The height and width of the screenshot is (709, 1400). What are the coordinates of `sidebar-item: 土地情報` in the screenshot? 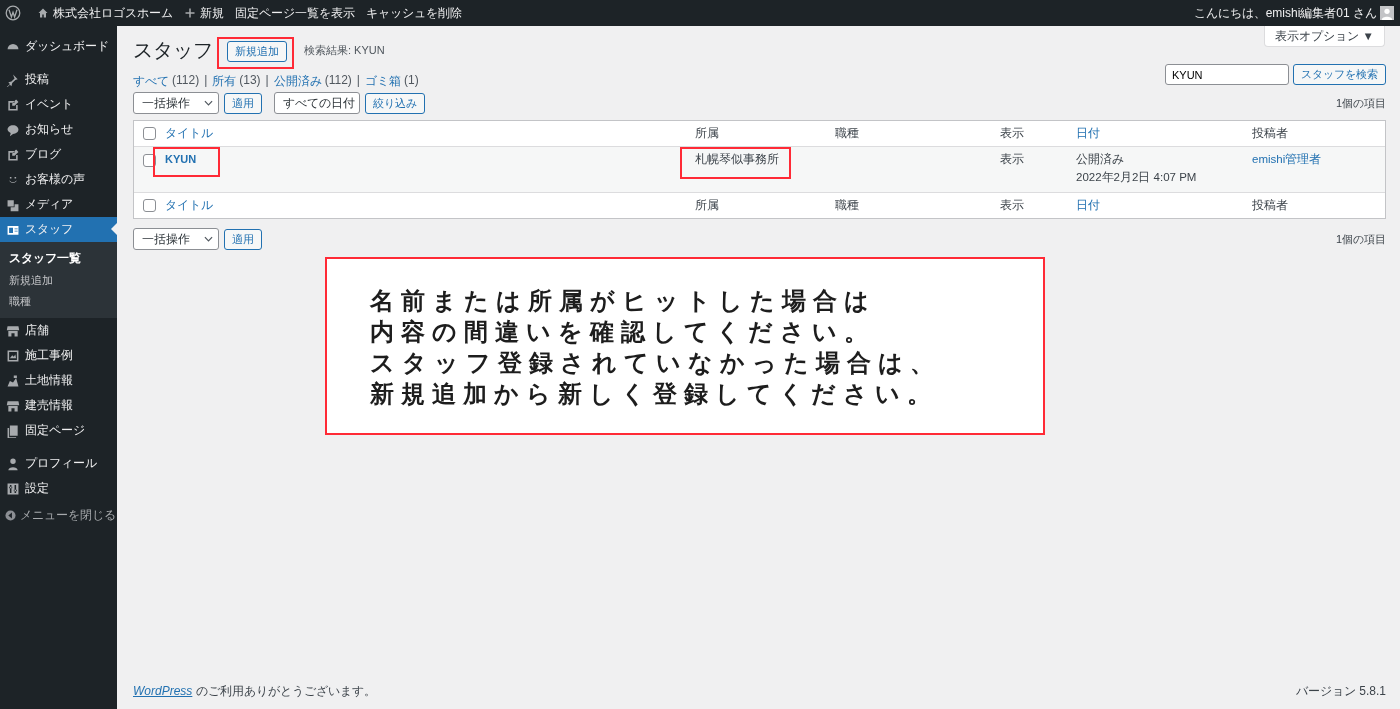 It's located at (58, 380).